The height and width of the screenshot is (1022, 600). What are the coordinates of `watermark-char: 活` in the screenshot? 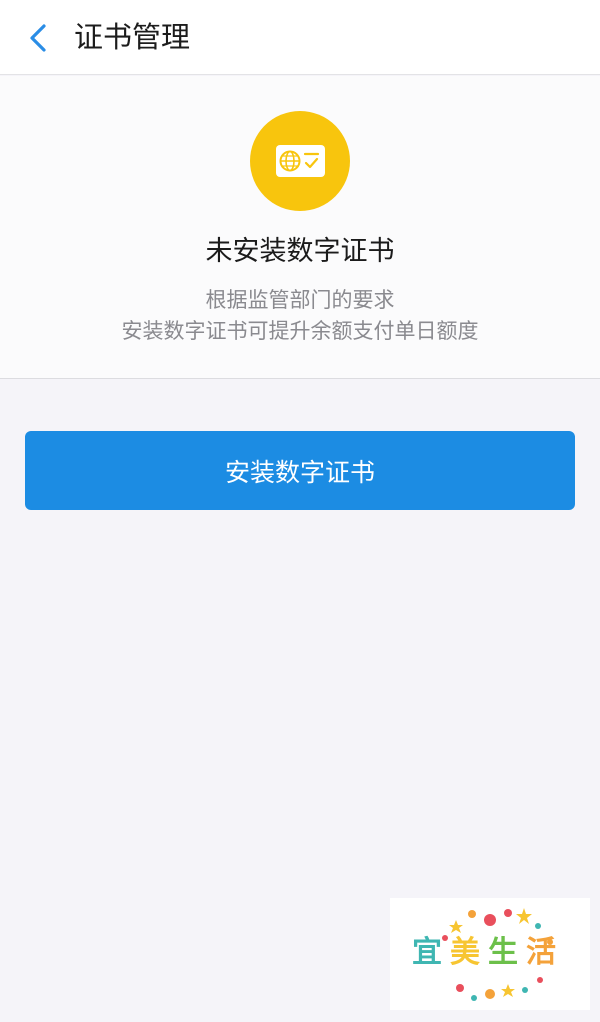 It's located at (541, 952).